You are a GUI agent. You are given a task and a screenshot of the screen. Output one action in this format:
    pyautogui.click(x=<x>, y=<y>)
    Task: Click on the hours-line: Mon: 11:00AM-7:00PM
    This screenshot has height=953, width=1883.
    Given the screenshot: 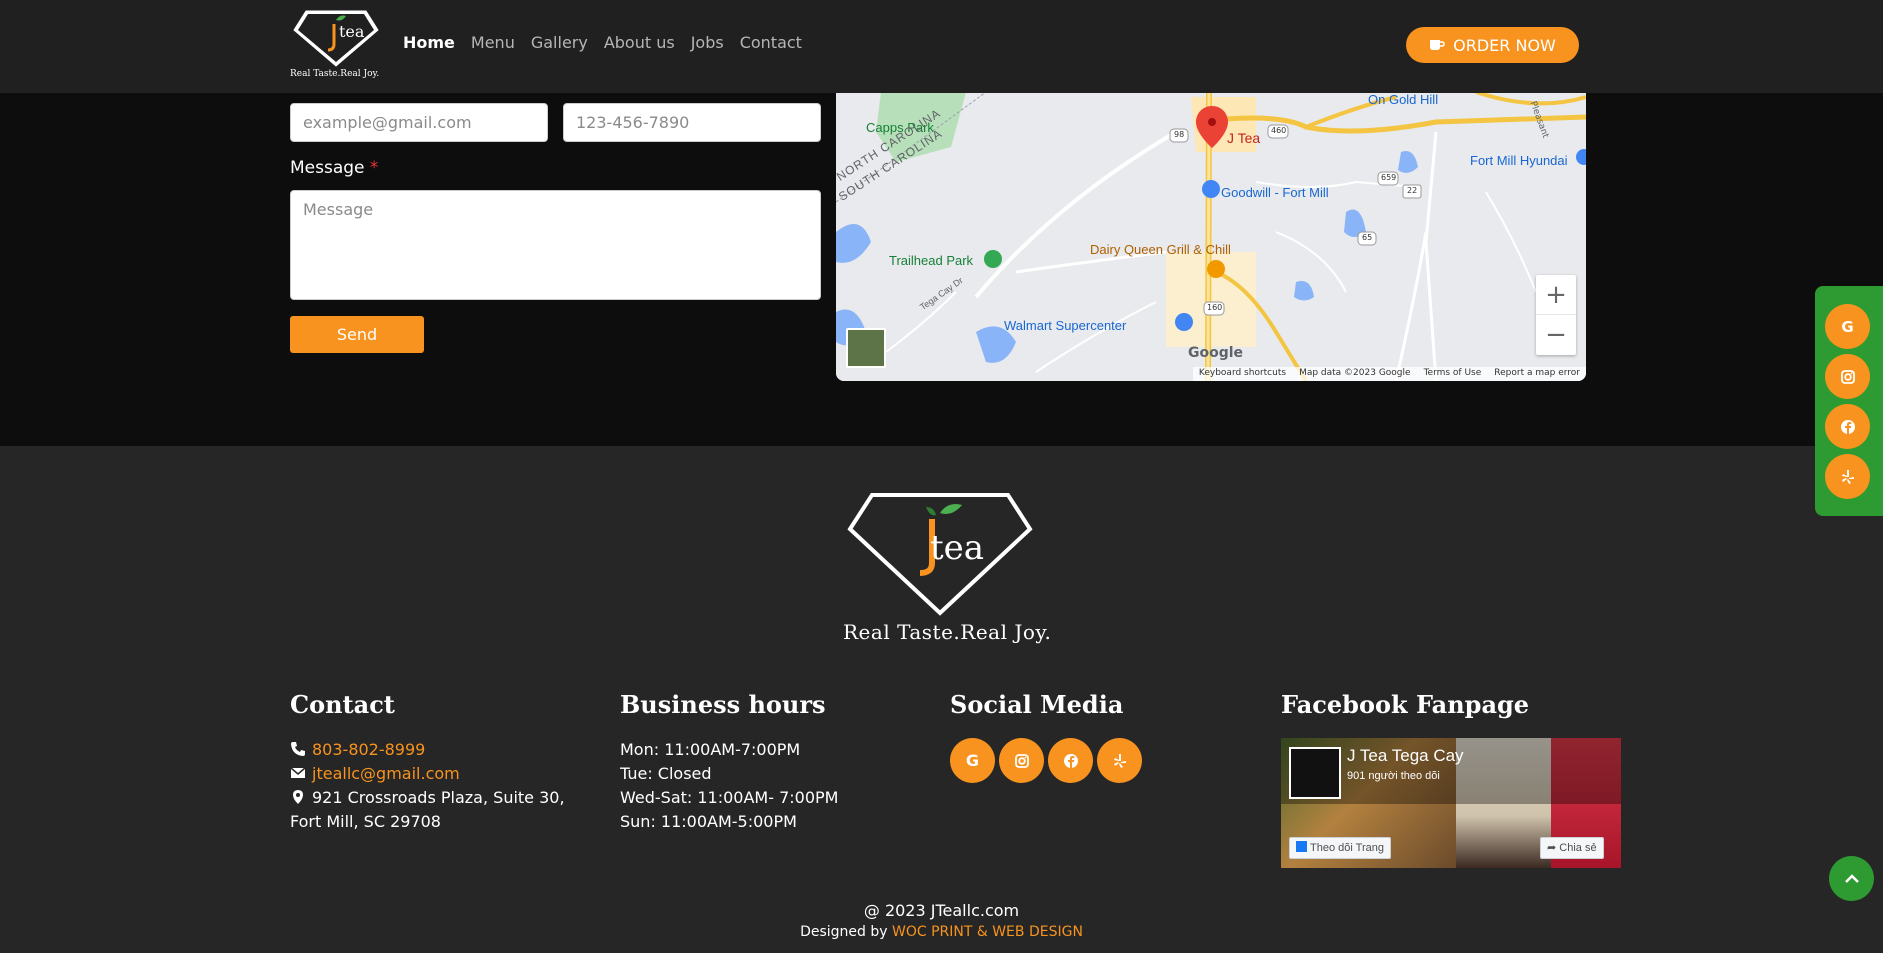 What is the action you would take?
    pyautogui.click(x=710, y=749)
    